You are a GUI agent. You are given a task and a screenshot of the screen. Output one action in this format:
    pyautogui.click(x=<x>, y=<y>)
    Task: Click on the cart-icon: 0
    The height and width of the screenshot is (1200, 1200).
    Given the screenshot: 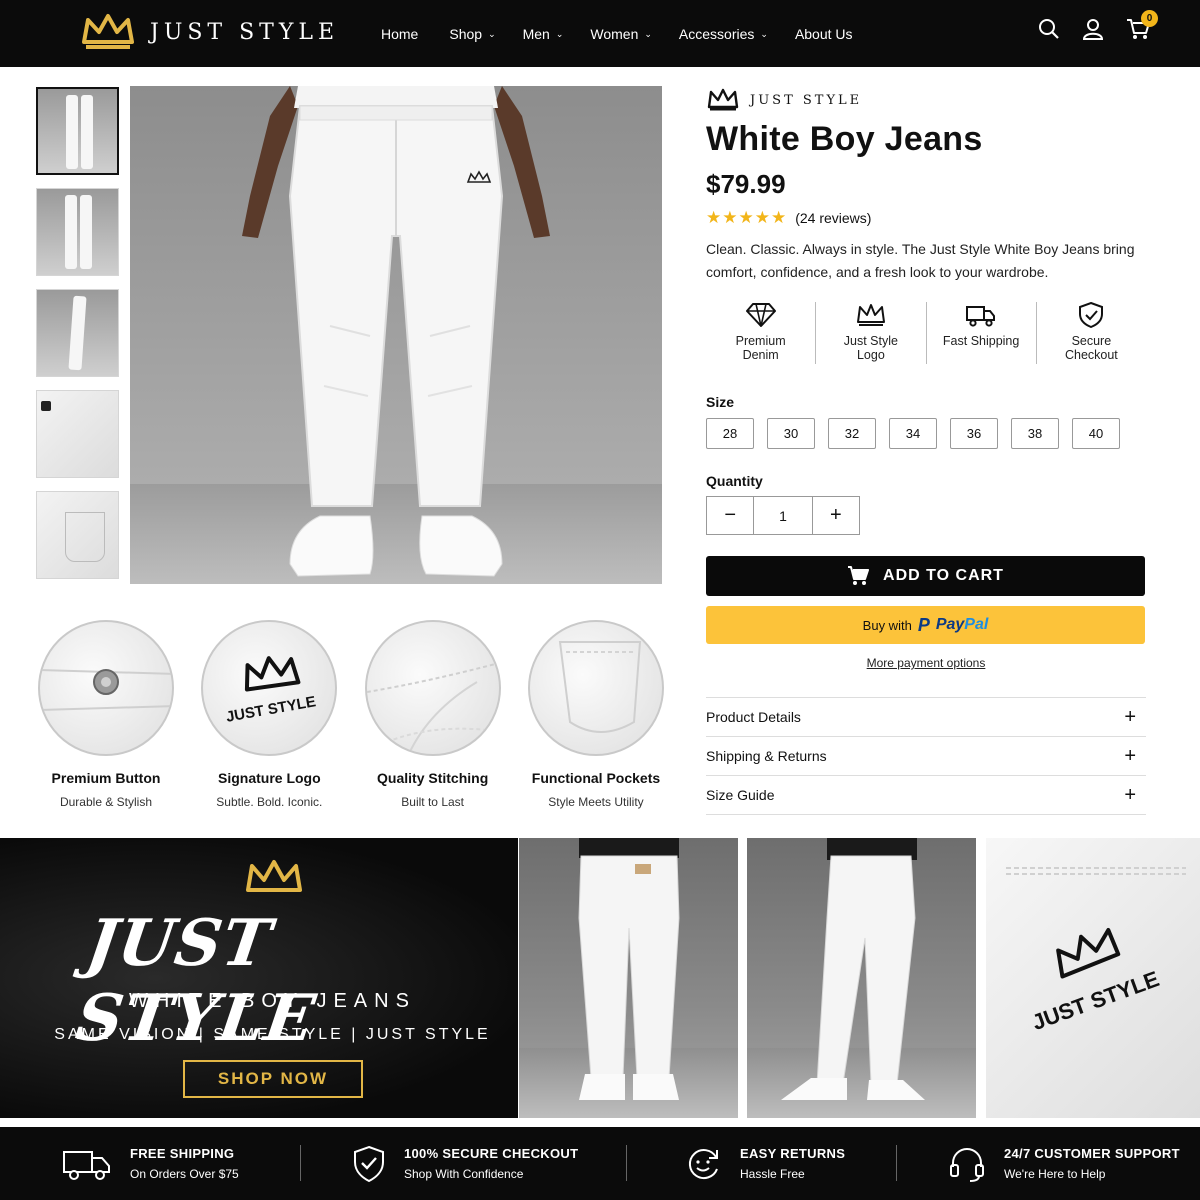 What is the action you would take?
    pyautogui.click(x=1142, y=25)
    